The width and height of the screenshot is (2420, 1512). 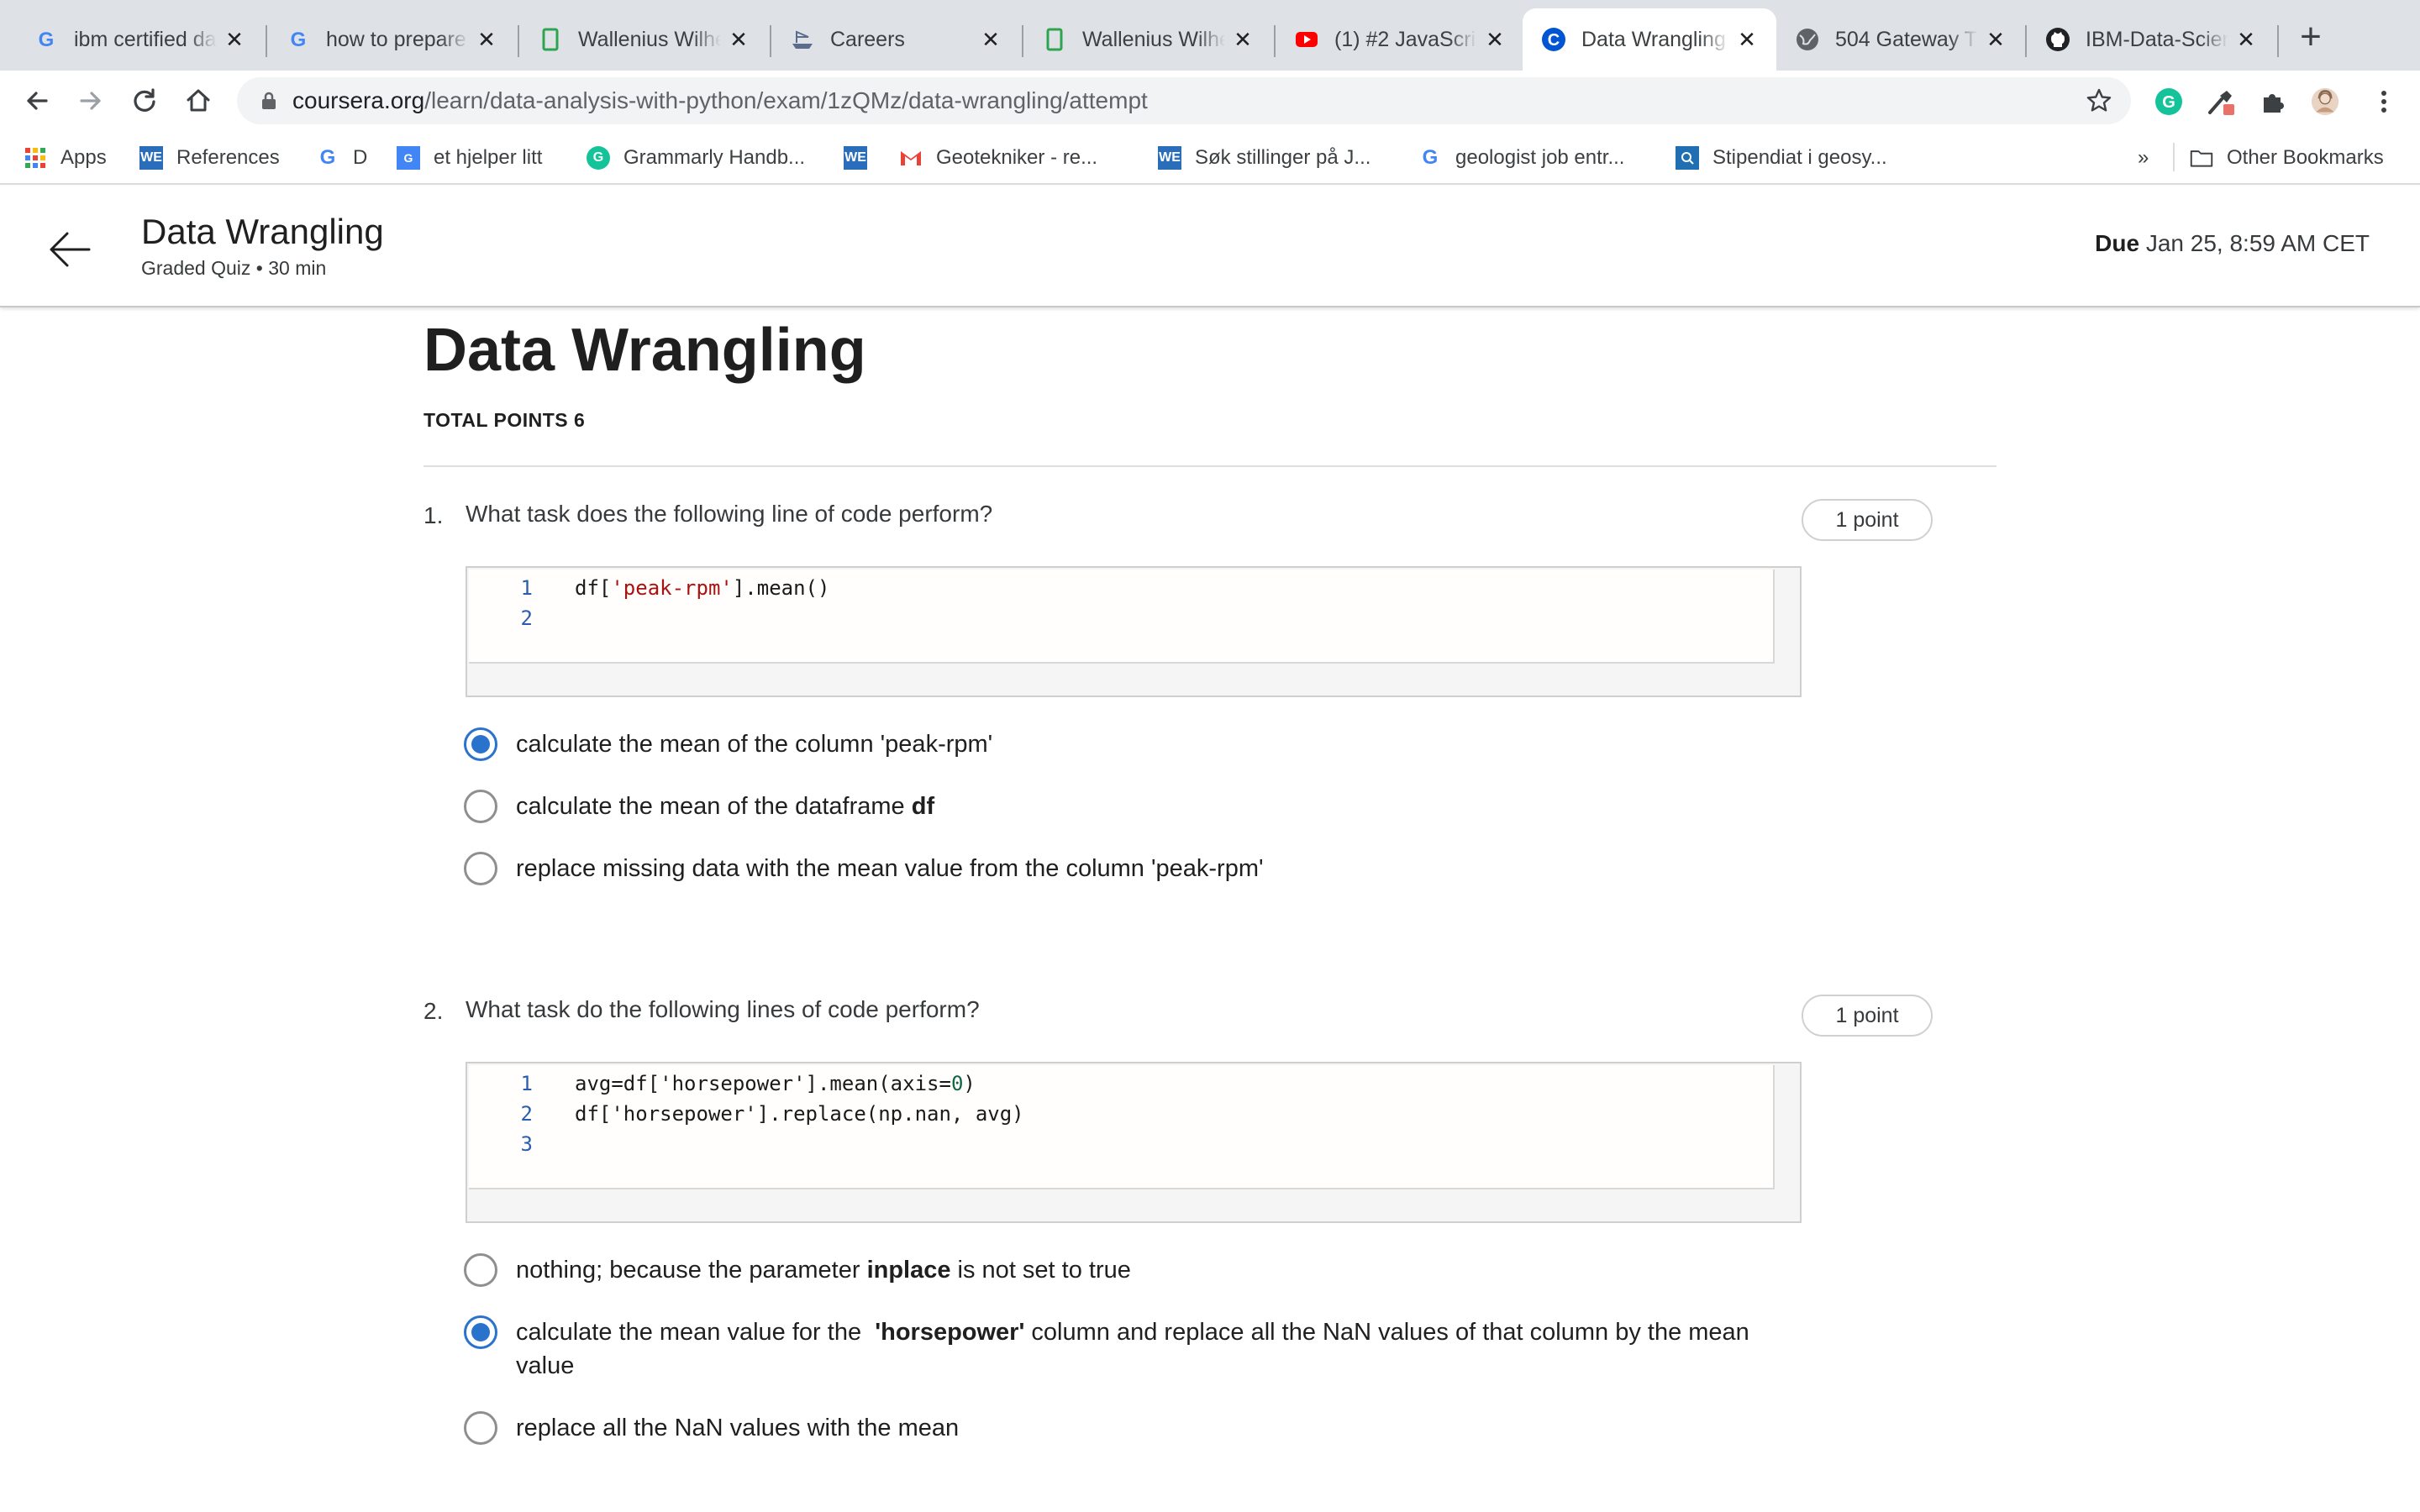 What do you see at coordinates (1901, 39) in the screenshot?
I see `browser-tab: 504 Gateway Time ✕` at bounding box center [1901, 39].